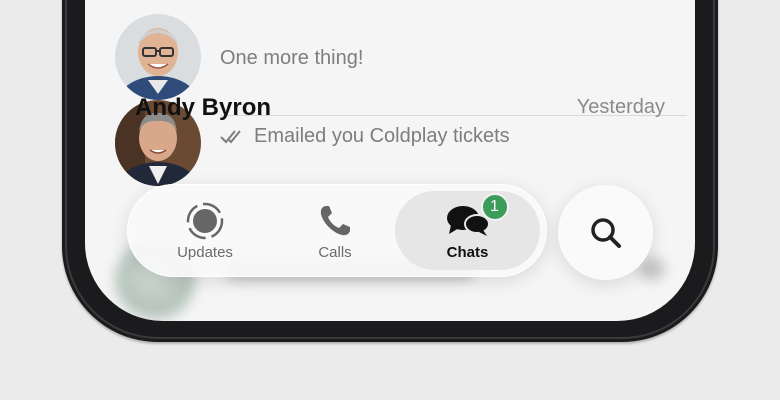 The height and width of the screenshot is (400, 780). I want to click on tab-chats: 1 Chats, so click(467, 230).